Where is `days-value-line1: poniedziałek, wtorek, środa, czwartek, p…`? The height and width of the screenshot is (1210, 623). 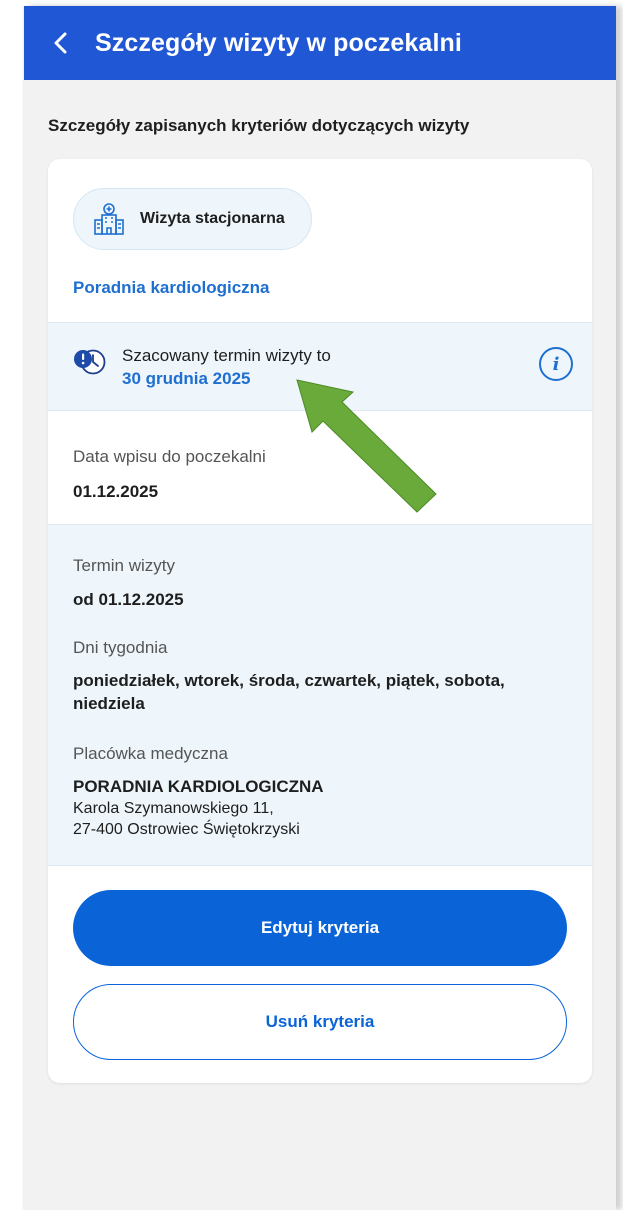
days-value-line1: poniedziałek, wtorek, środa, czwartek, p… is located at coordinates (289, 680).